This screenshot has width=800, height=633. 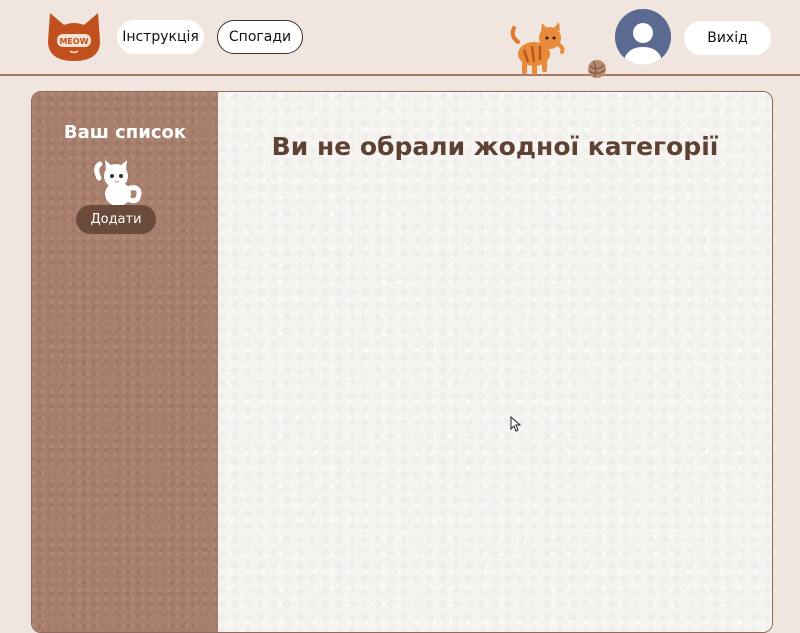 I want to click on exit-button: Вихід, so click(x=727, y=38).